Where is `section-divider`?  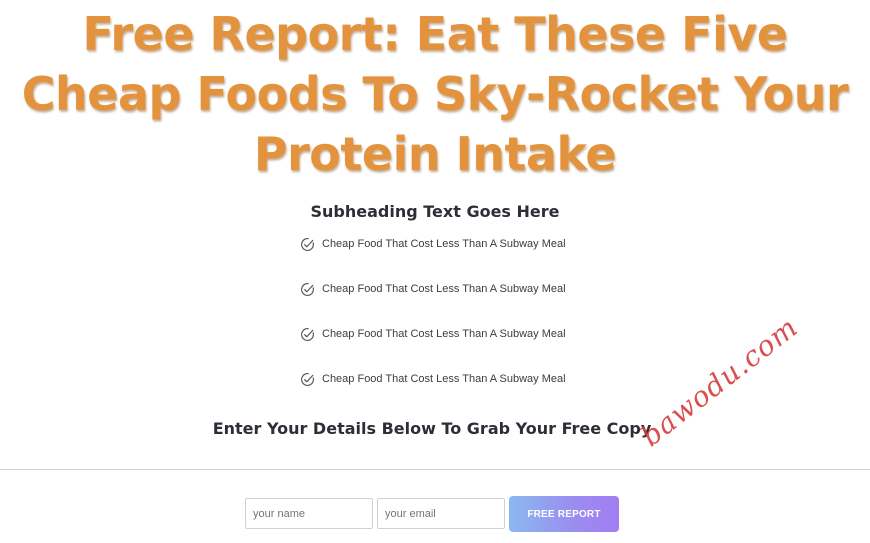
section-divider is located at coordinates (435, 469).